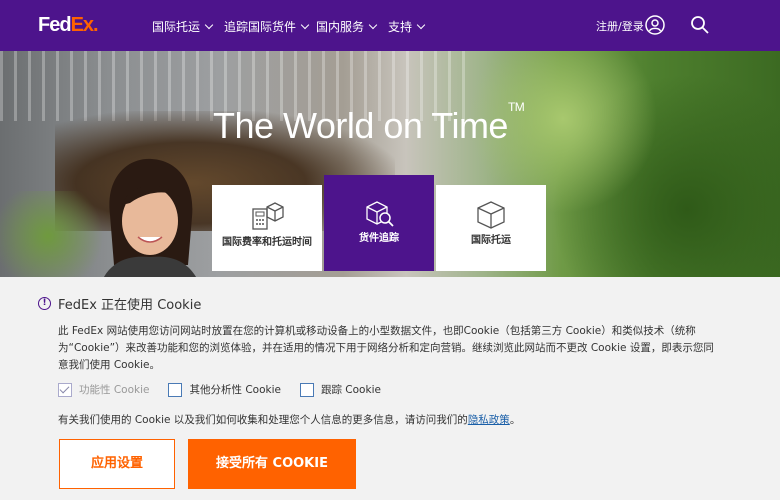 The width and height of the screenshot is (780, 500). What do you see at coordinates (117, 464) in the screenshot?
I see `apply-settings-button: 应用设置` at bounding box center [117, 464].